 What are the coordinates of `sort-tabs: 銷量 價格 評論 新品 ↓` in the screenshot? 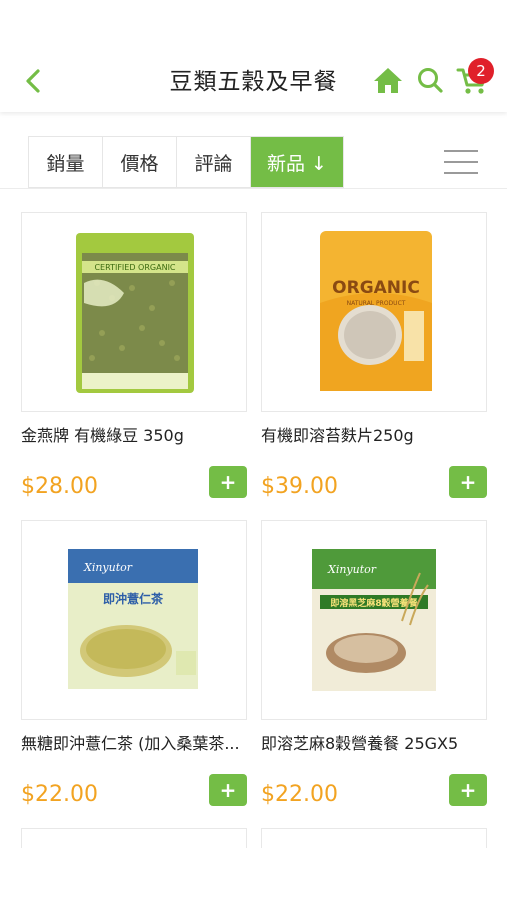 It's located at (186, 162).